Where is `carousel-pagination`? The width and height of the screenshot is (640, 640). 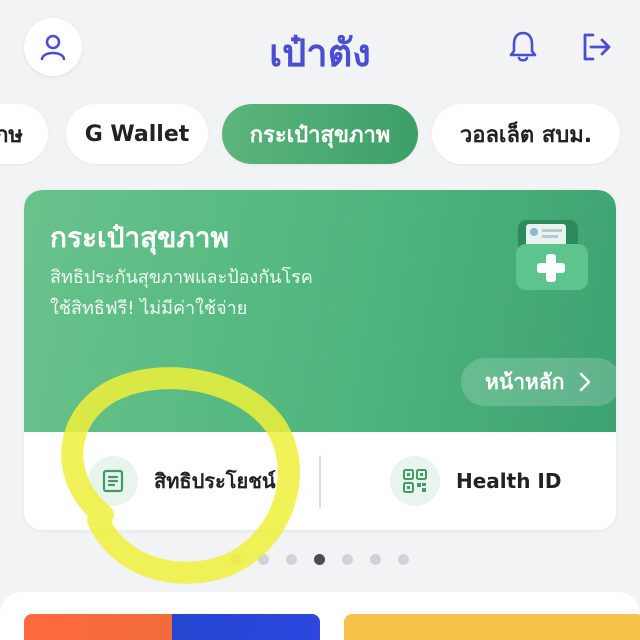 carousel-pagination is located at coordinates (320, 560).